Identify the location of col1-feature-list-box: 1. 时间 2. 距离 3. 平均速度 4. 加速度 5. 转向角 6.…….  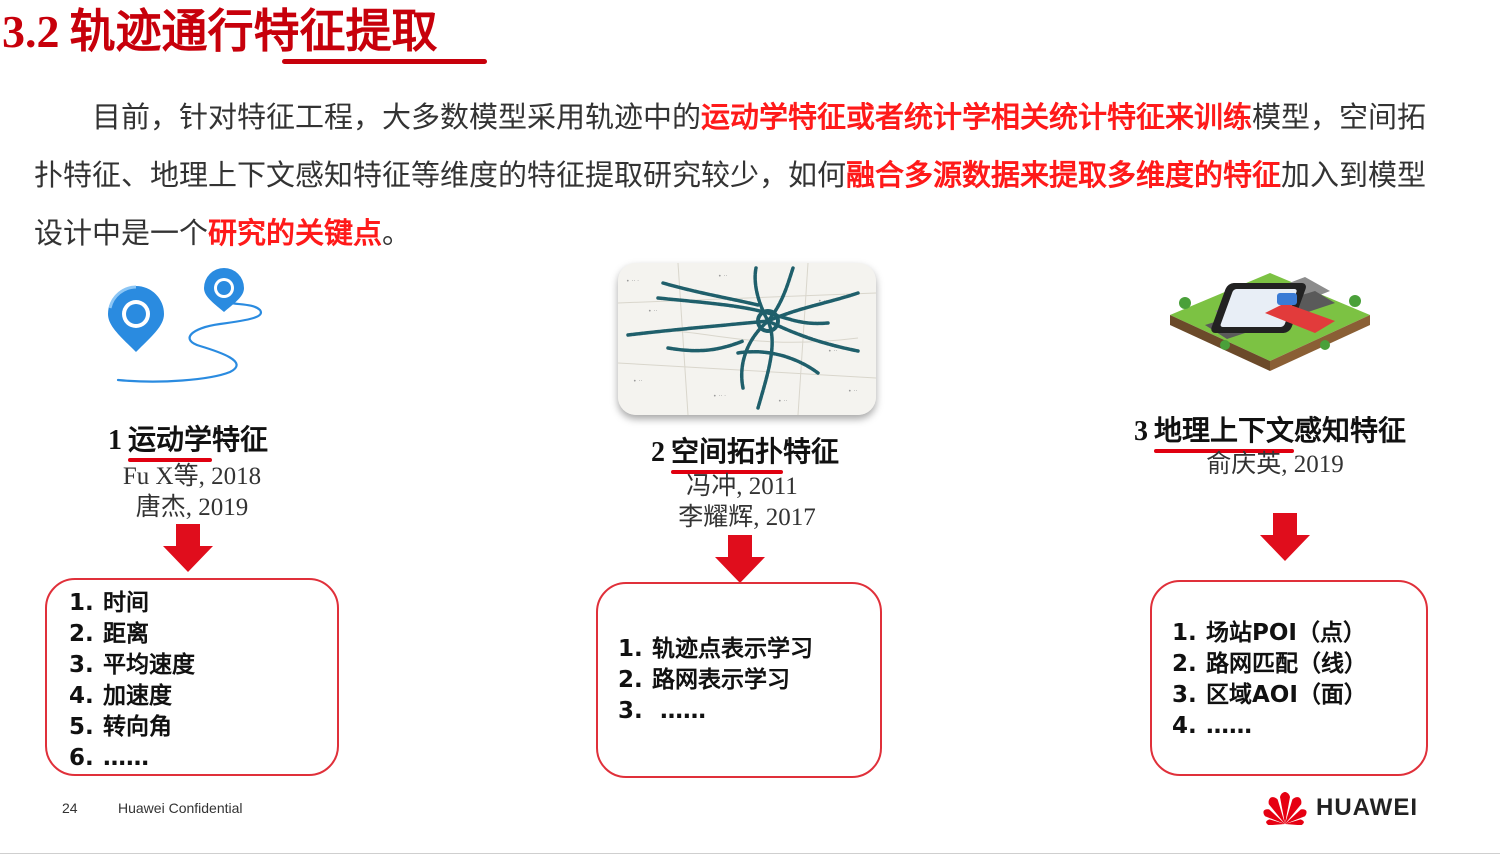
(192, 677).